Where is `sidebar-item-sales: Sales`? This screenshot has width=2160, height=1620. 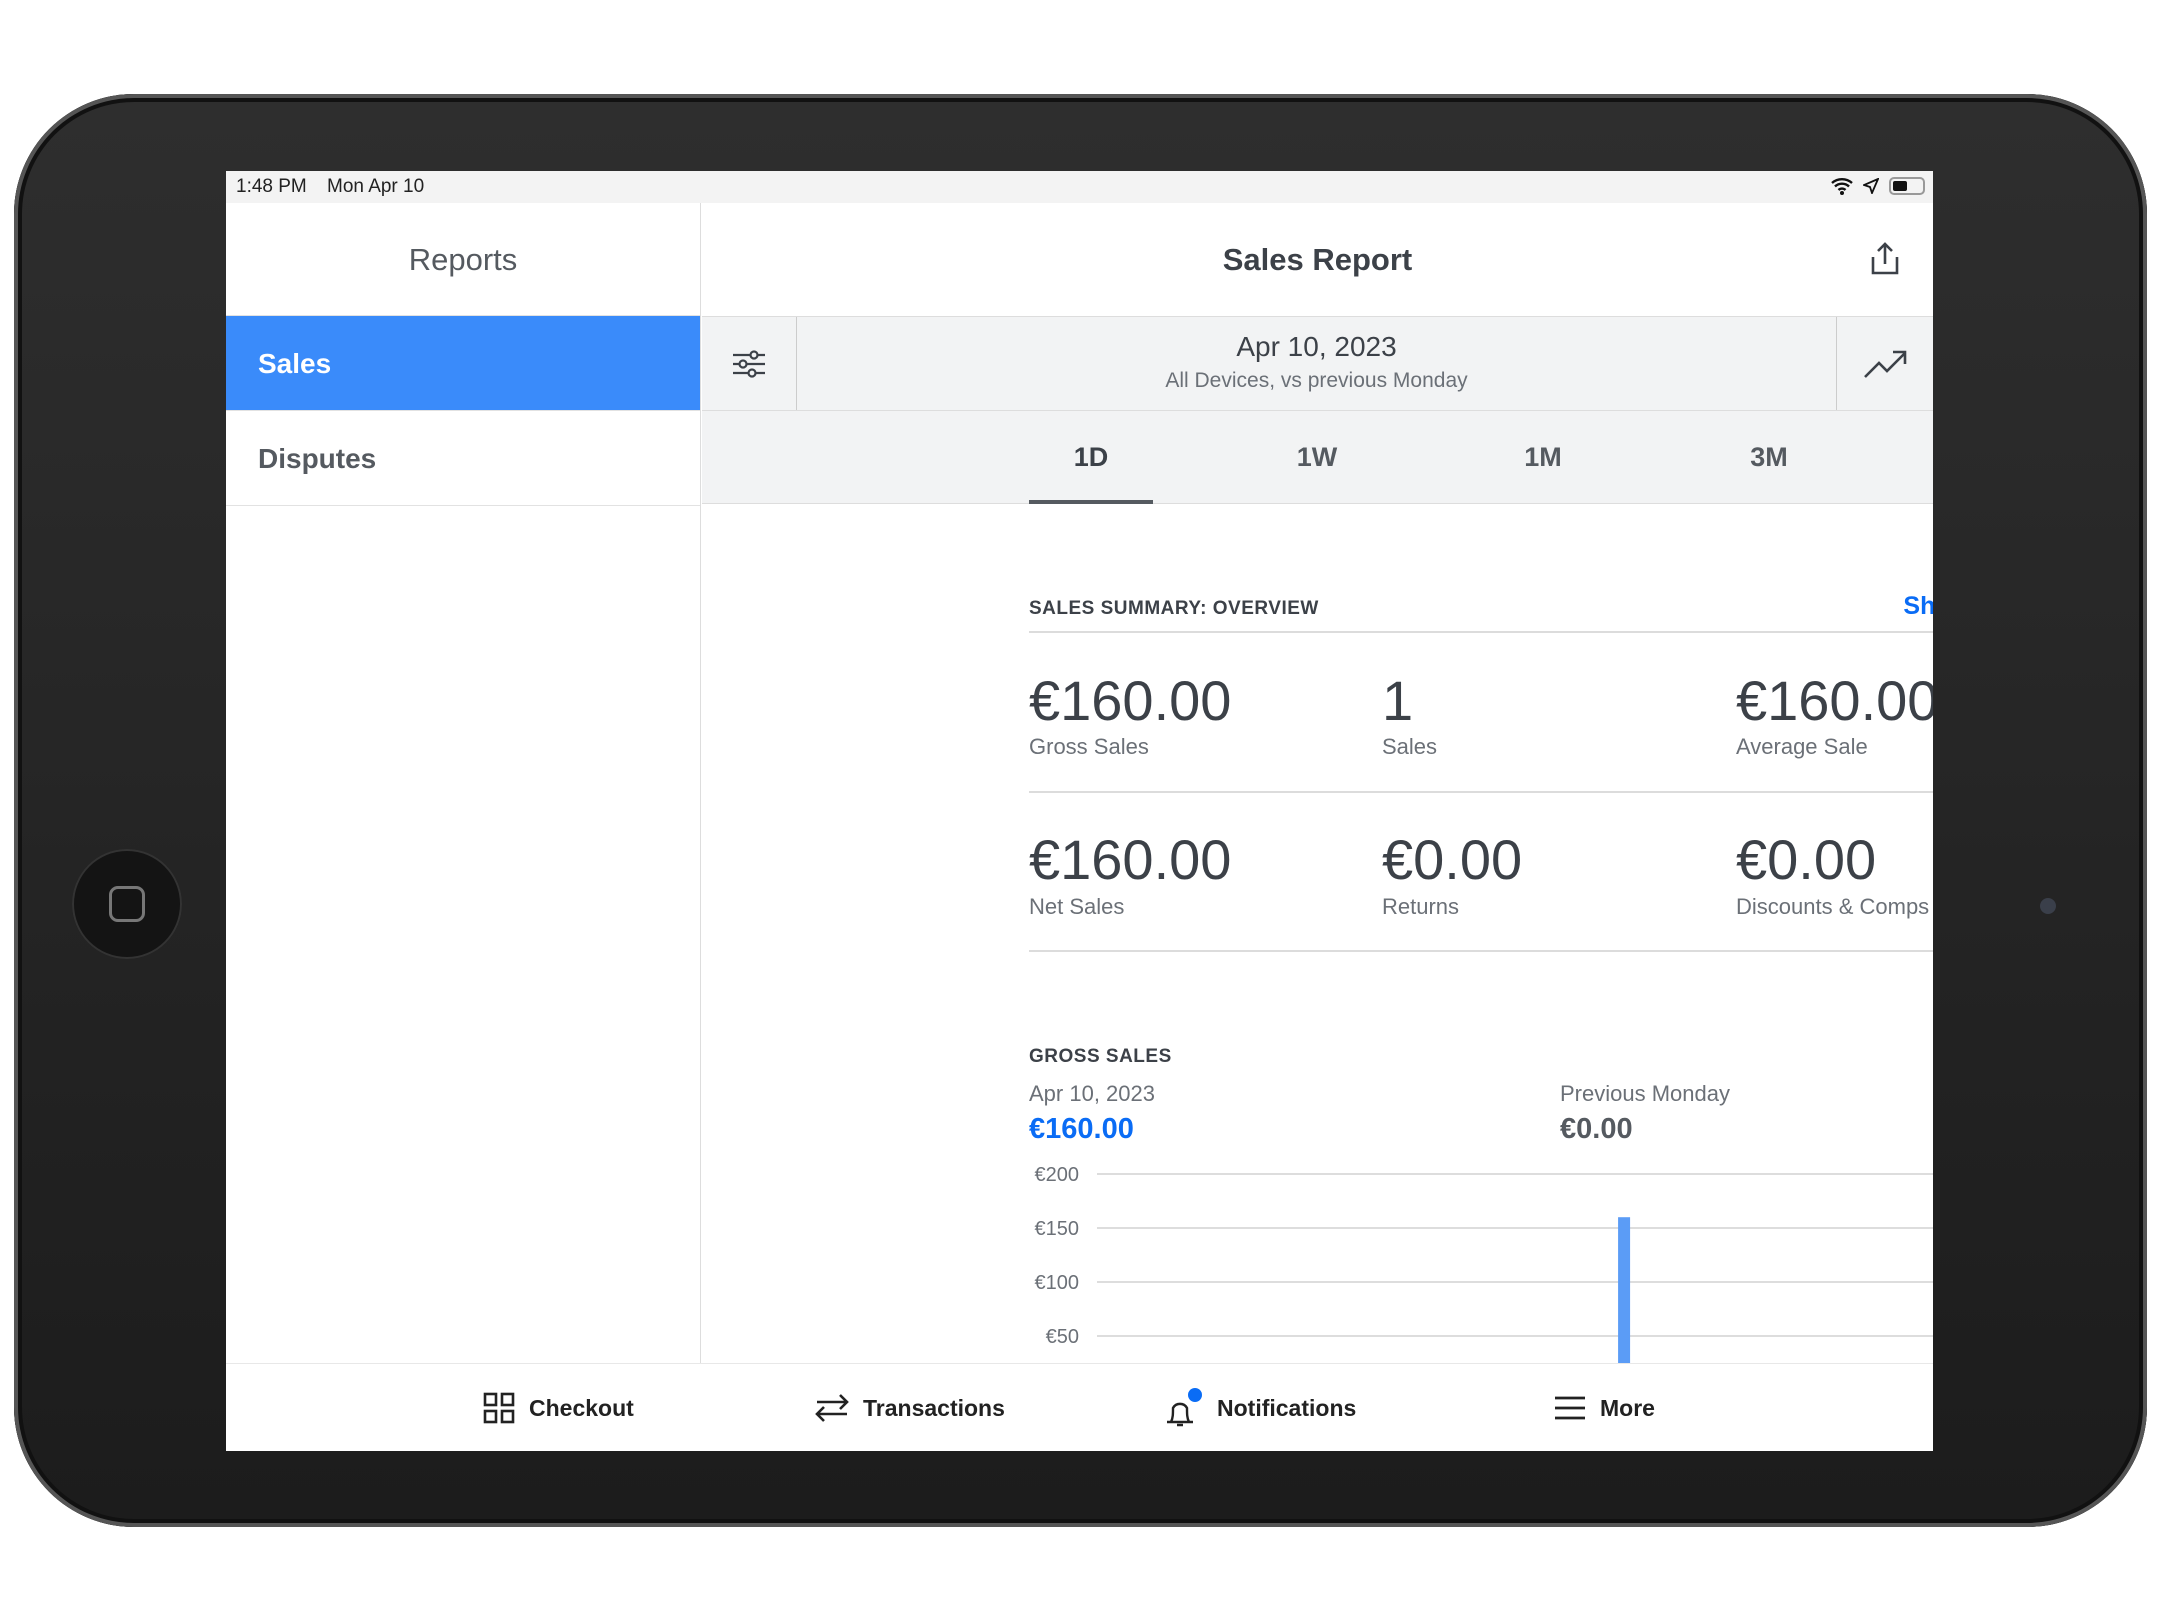
sidebar-item-sales: Sales is located at coordinates (463, 363).